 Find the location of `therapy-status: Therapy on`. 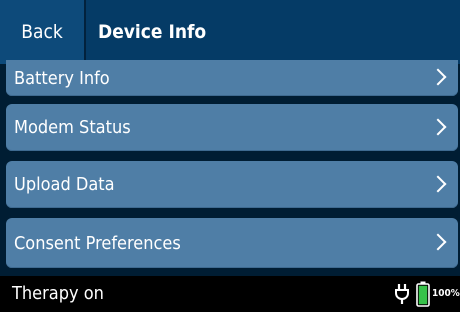

therapy-status: Therapy on is located at coordinates (58, 293).